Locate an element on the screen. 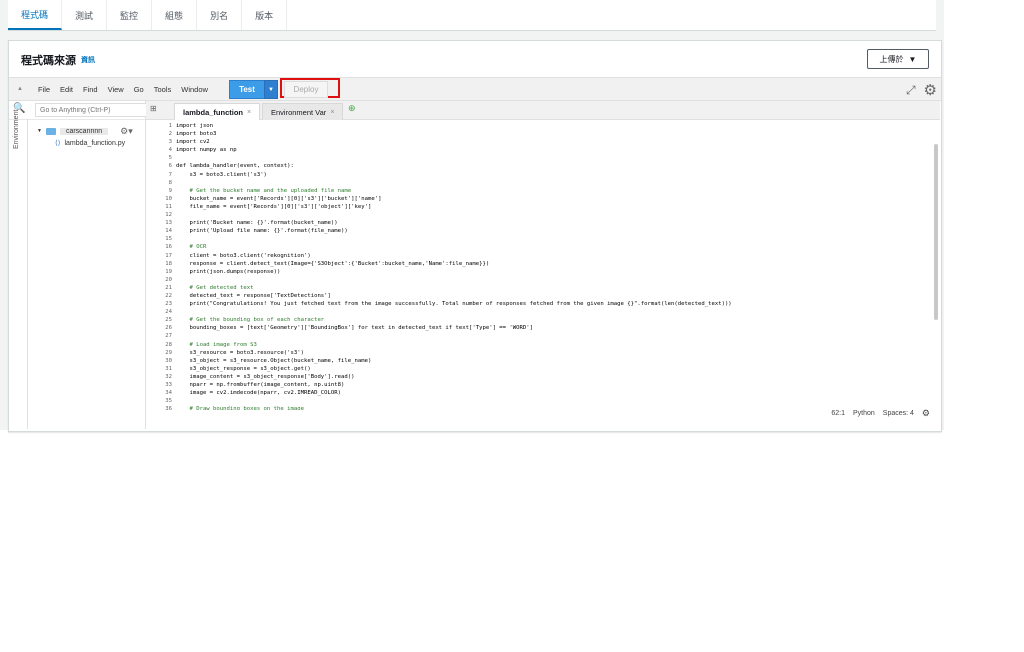 The image size is (1024, 652). scrollbar is located at coordinates (936, 232).